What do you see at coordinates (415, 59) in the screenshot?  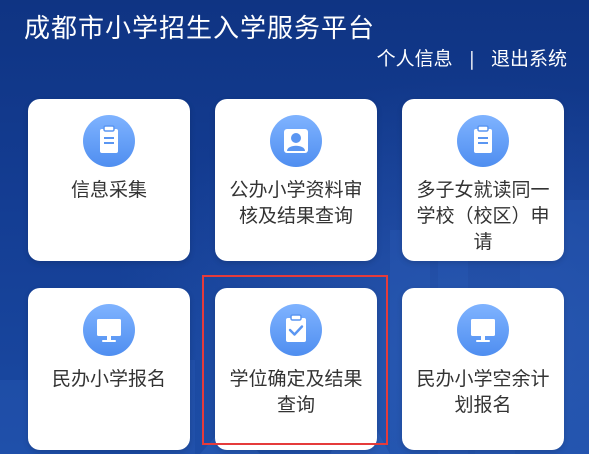 I see `personal-info-link: 个人信息` at bounding box center [415, 59].